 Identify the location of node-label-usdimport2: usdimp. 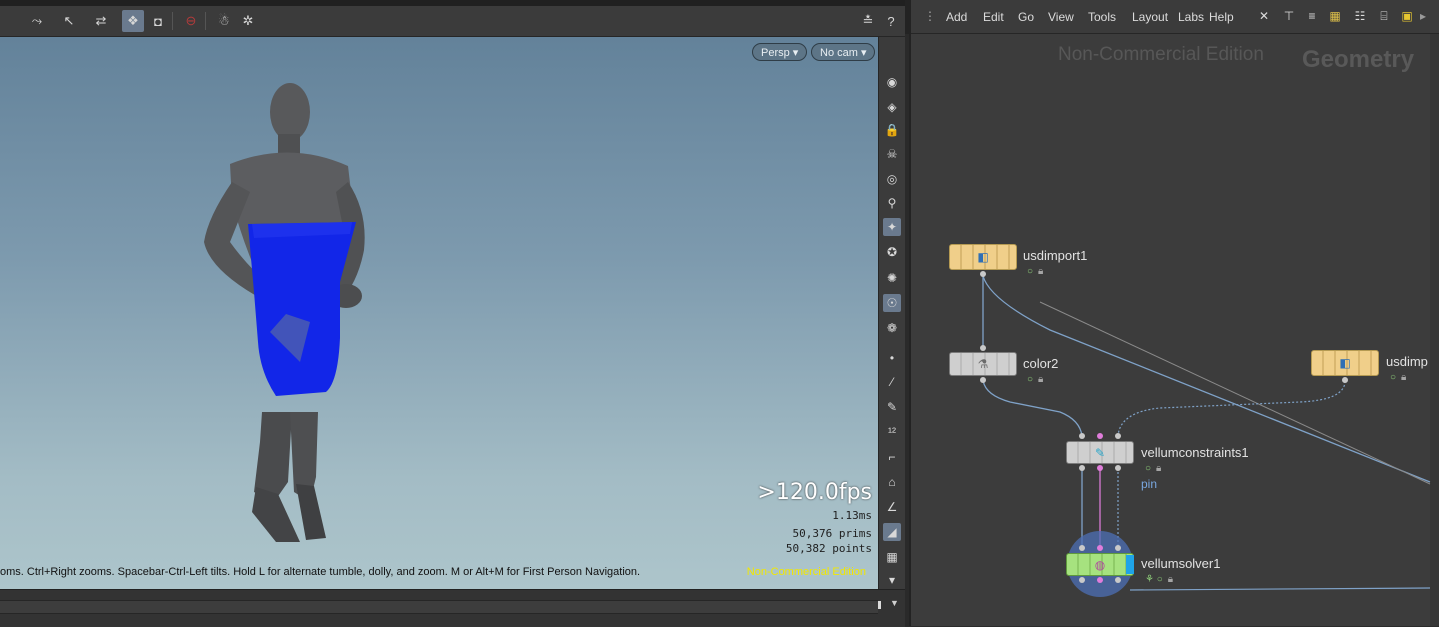
(1407, 361).